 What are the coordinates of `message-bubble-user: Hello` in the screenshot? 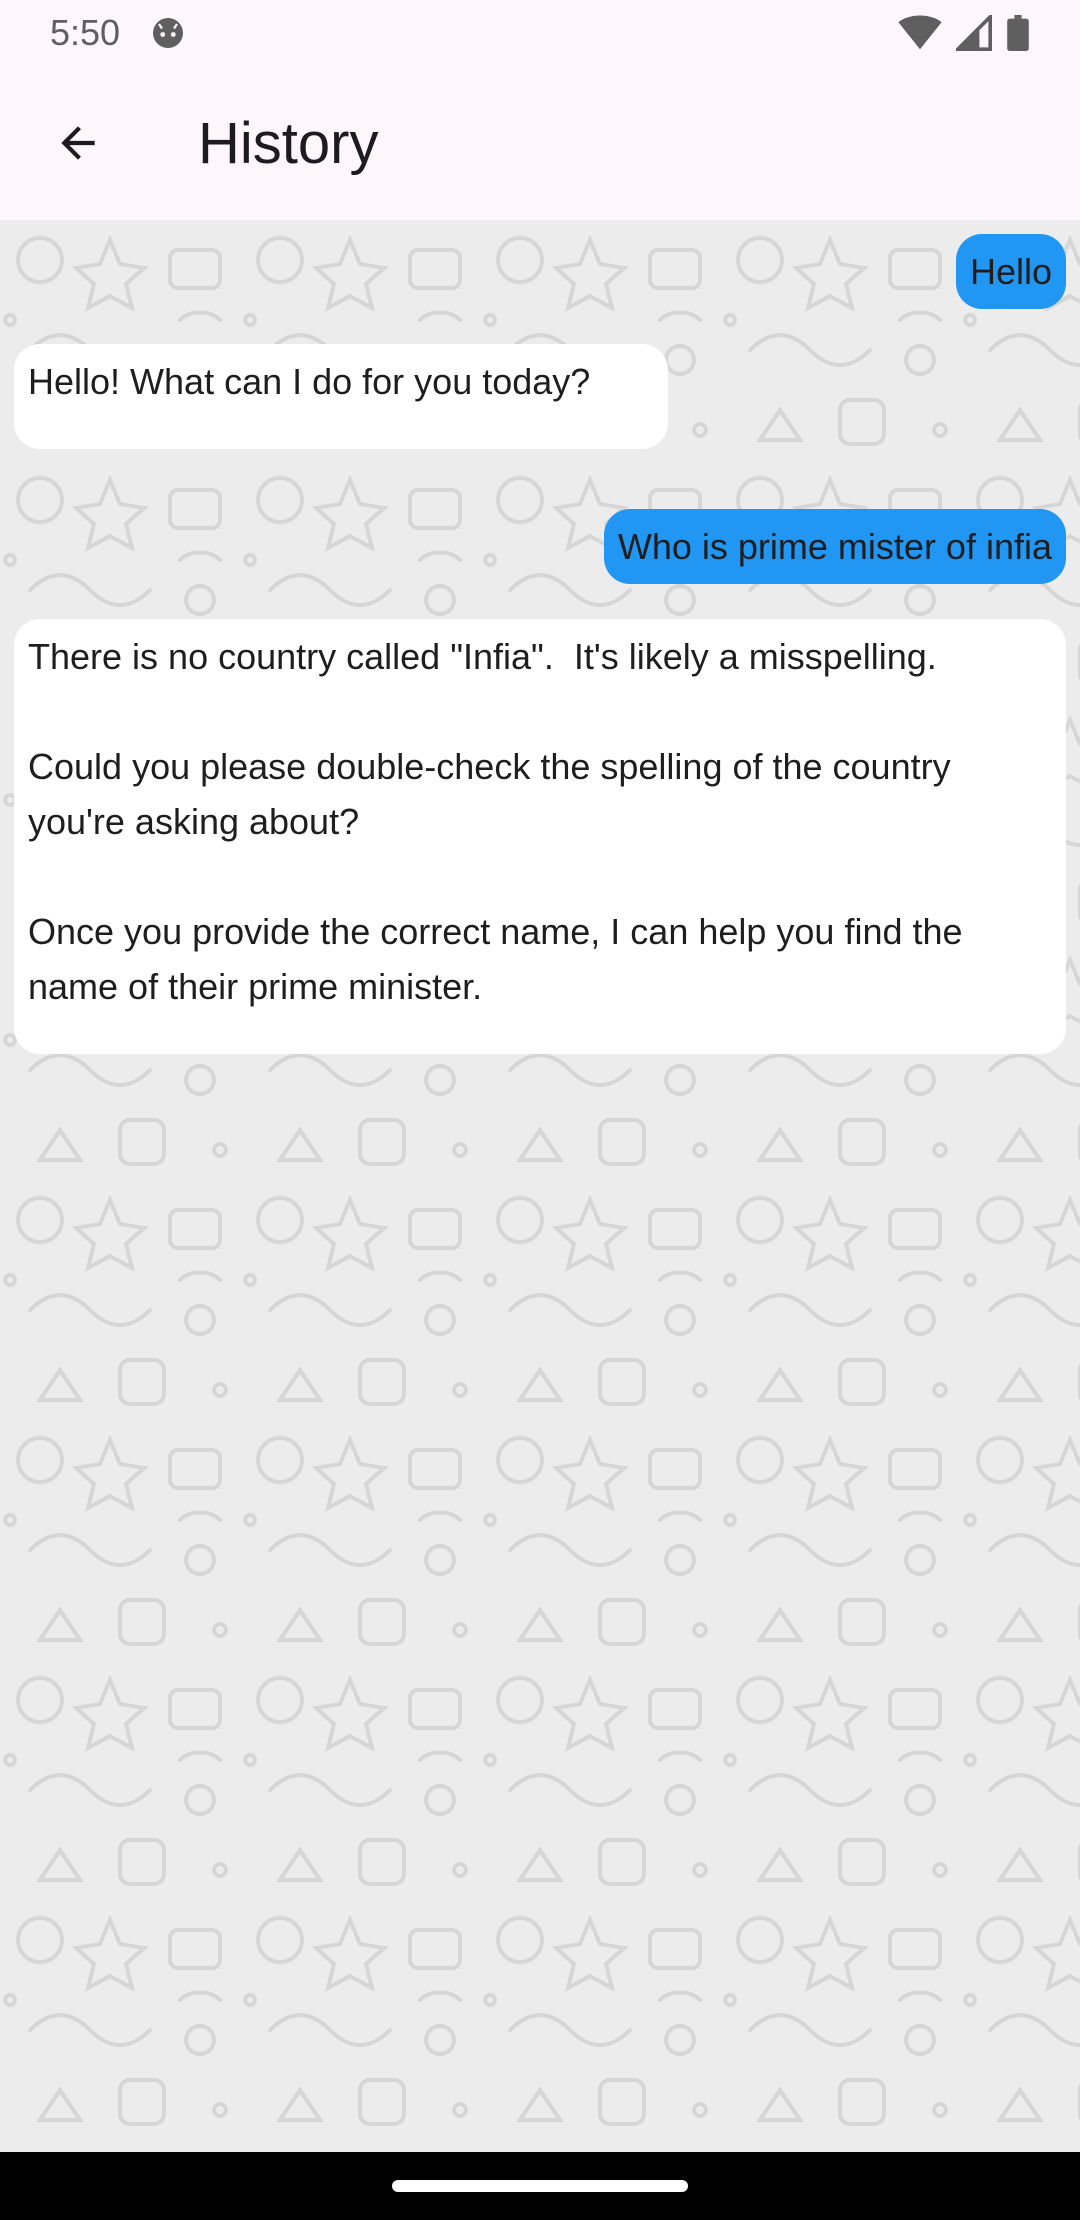 It's located at (1010, 271).